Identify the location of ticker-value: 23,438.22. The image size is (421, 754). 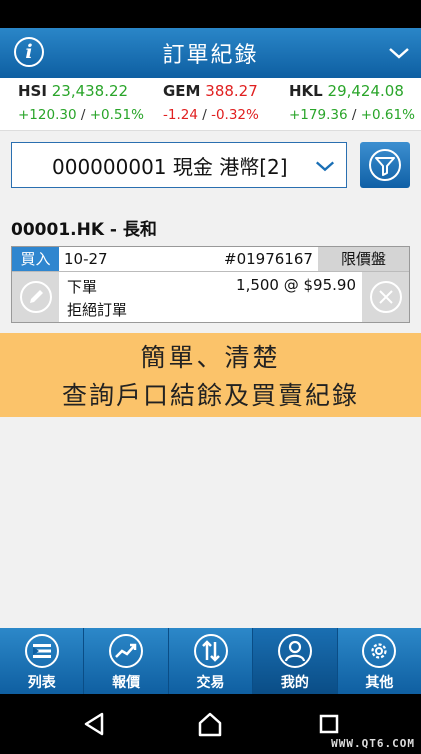
(90, 91).